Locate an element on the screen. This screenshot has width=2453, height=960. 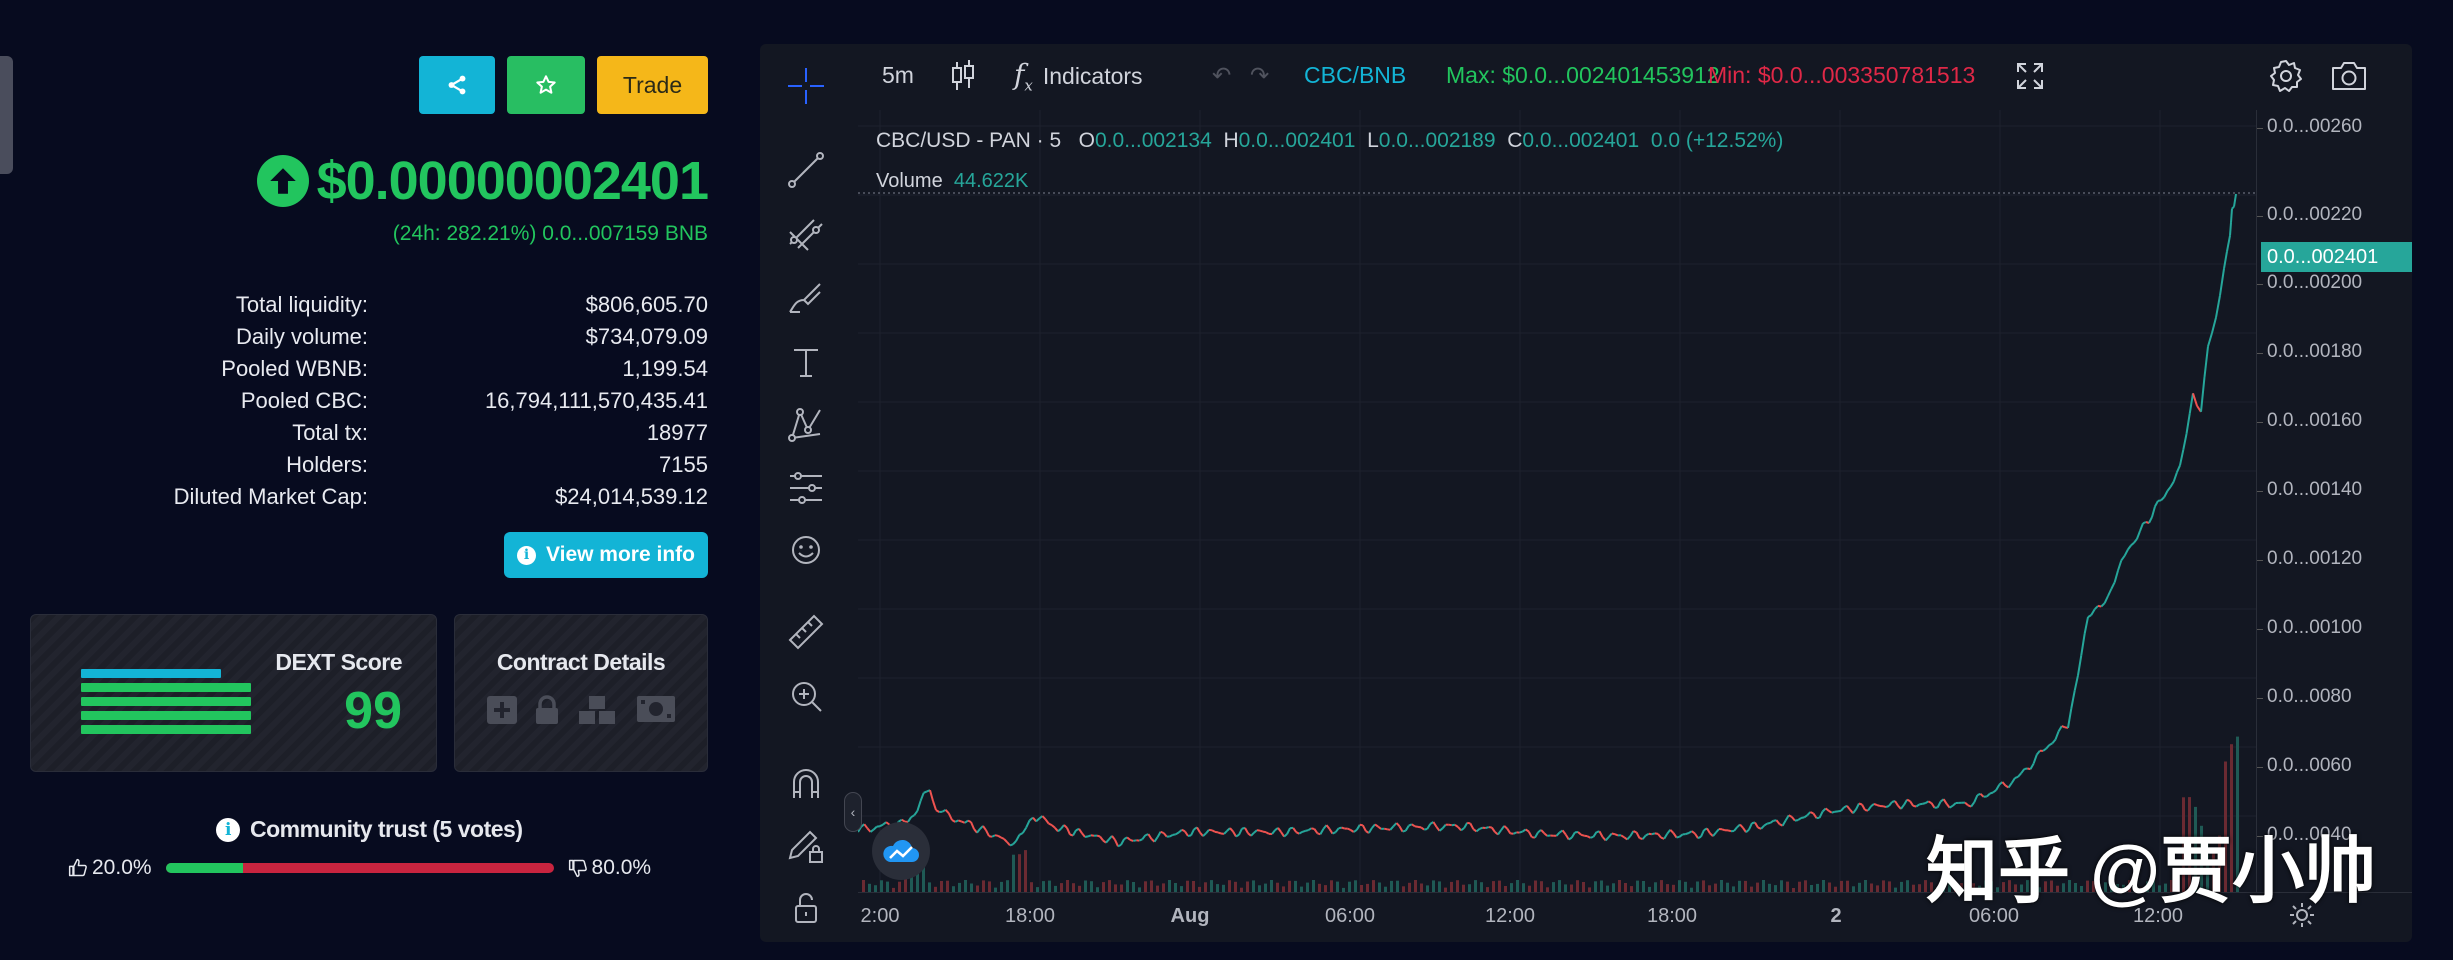
brush-tool is located at coordinates (806, 298).